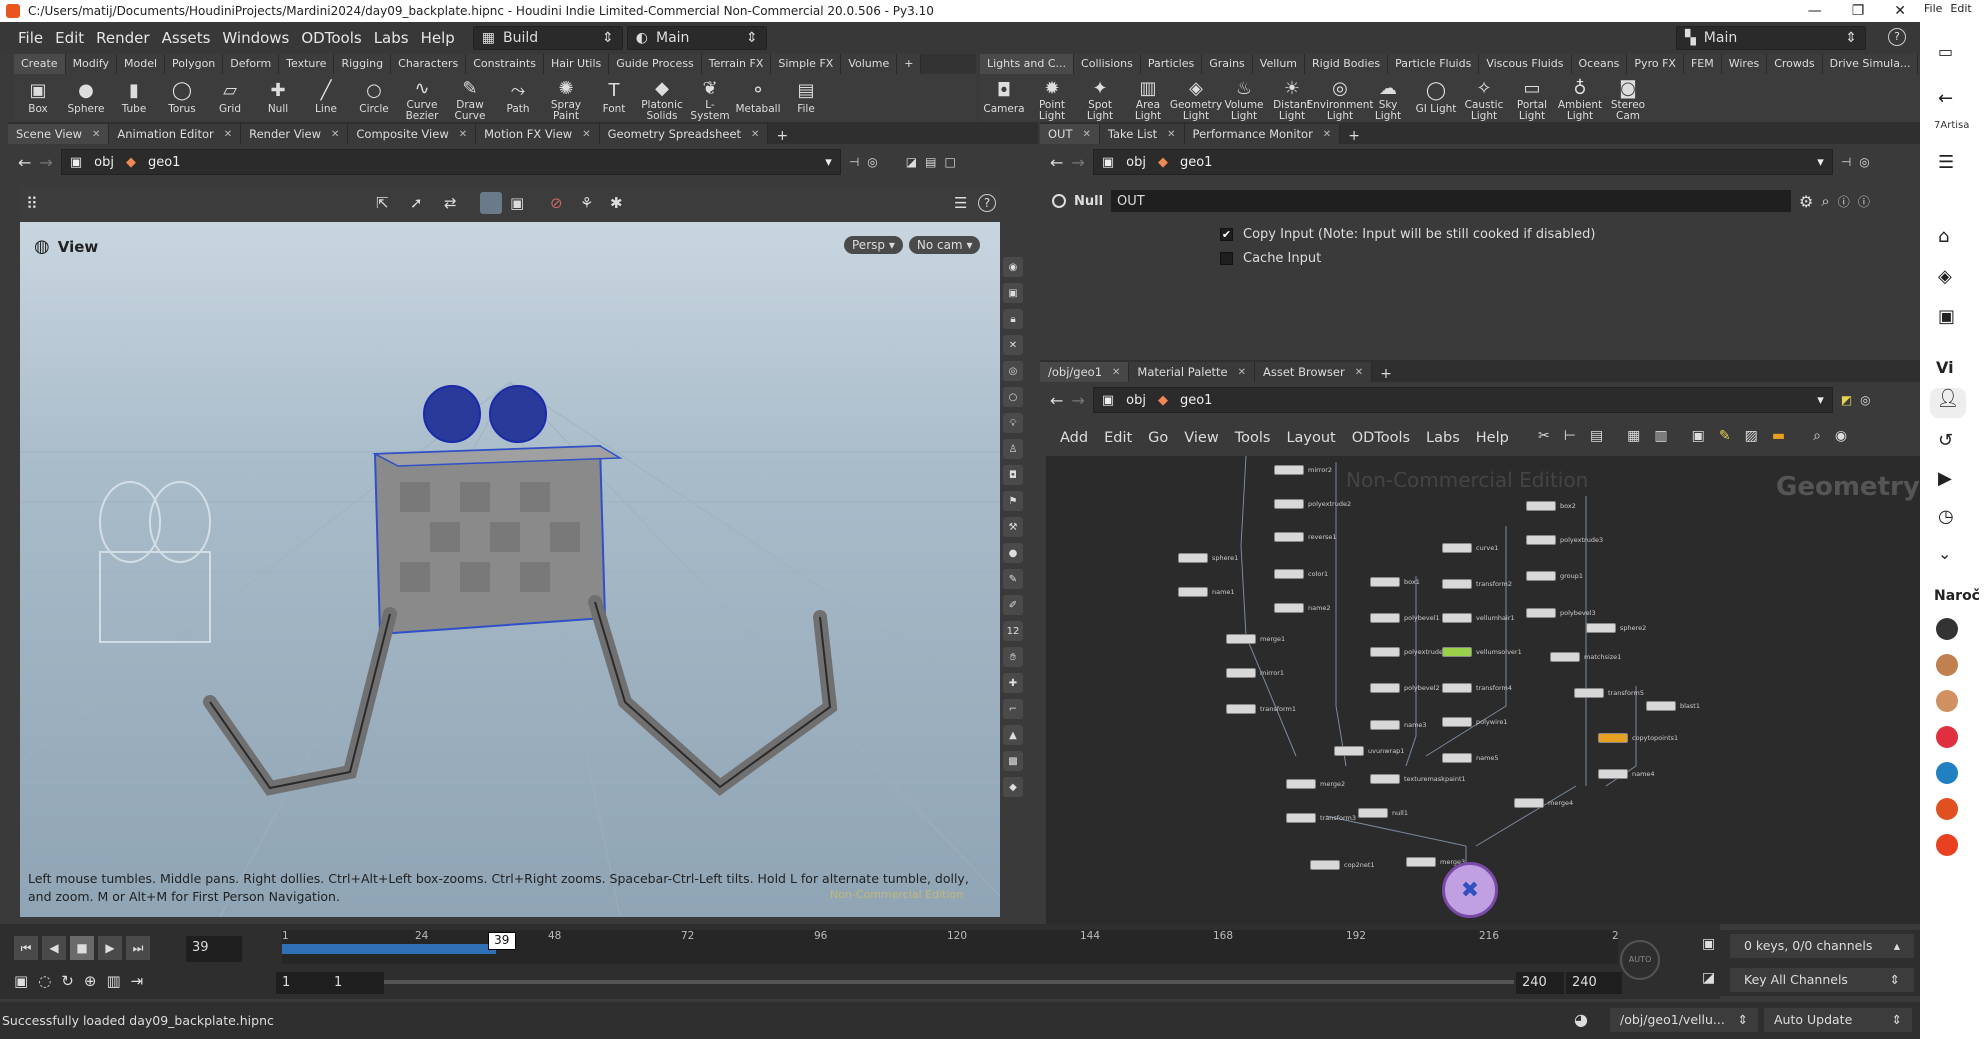 This screenshot has width=1988, height=1039. I want to click on pane-tab-geometry-spreadsheet: Geometry Spreadsheet ✕, so click(684, 134).